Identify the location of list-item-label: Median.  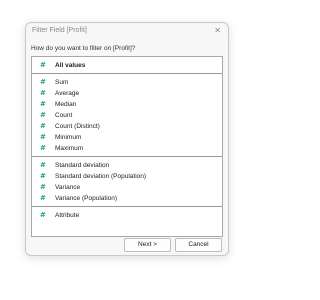
(66, 104).